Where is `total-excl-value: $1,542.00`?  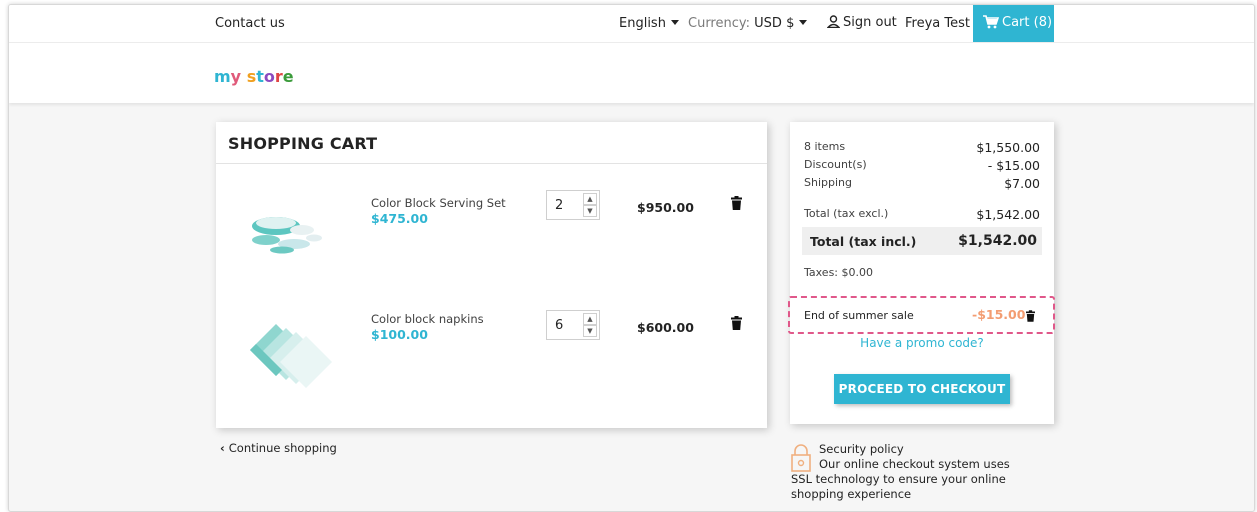 total-excl-value: $1,542.00 is located at coordinates (1008, 214).